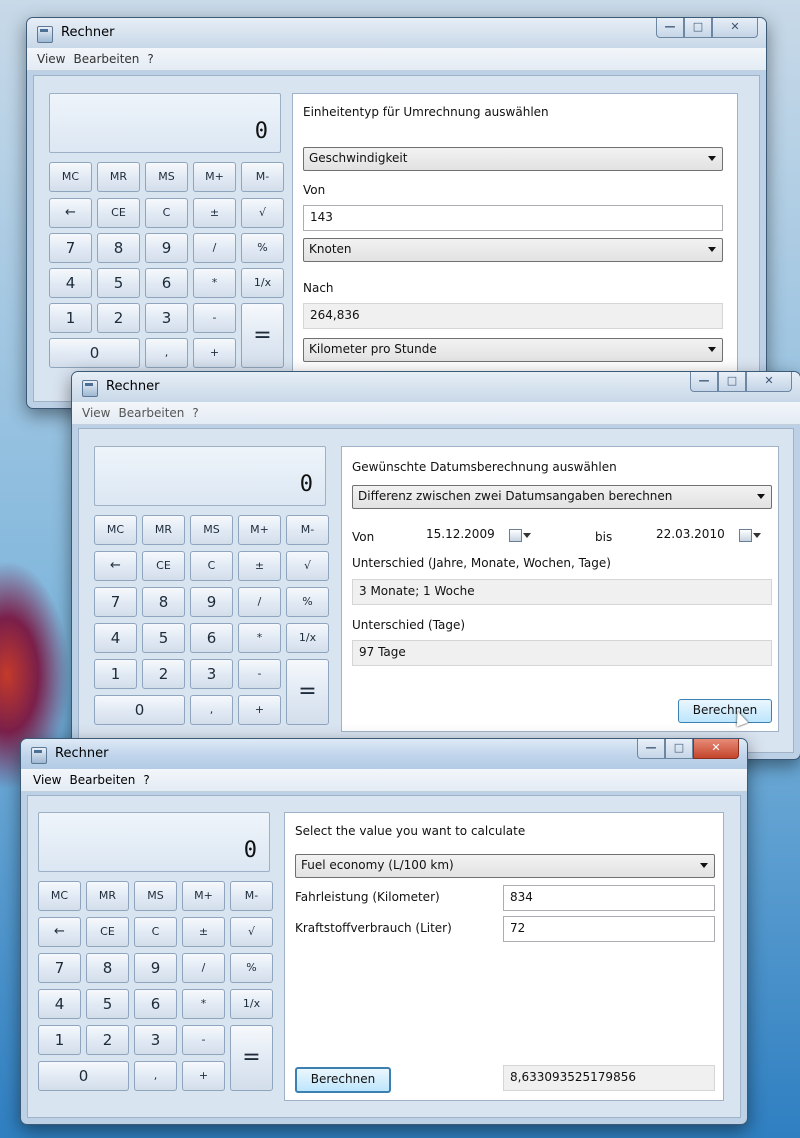 Image resolution: width=800 pixels, height=1138 pixels. Describe the element at coordinates (505, 866) in the screenshot. I see `calculation-type-dropdown: Fuel economy (L/100 km)` at that location.